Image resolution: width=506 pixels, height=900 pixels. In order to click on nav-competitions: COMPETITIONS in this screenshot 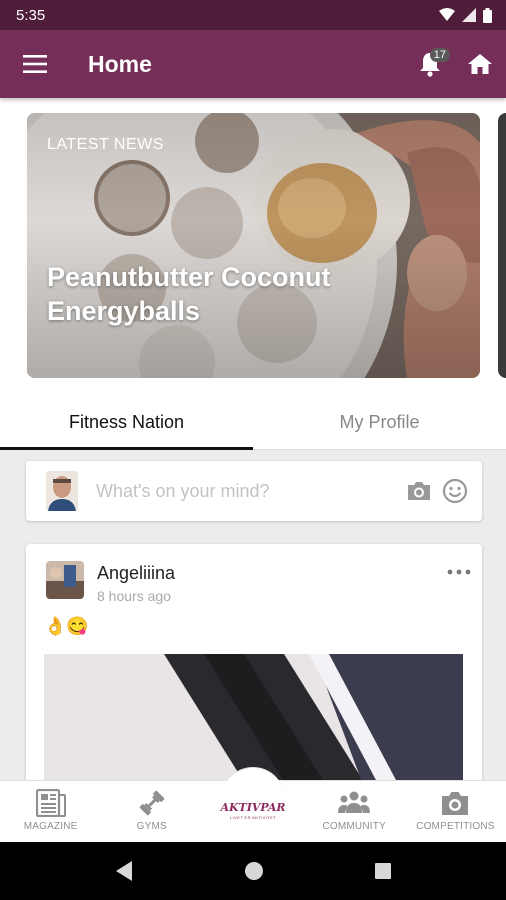, I will do `click(455, 811)`.